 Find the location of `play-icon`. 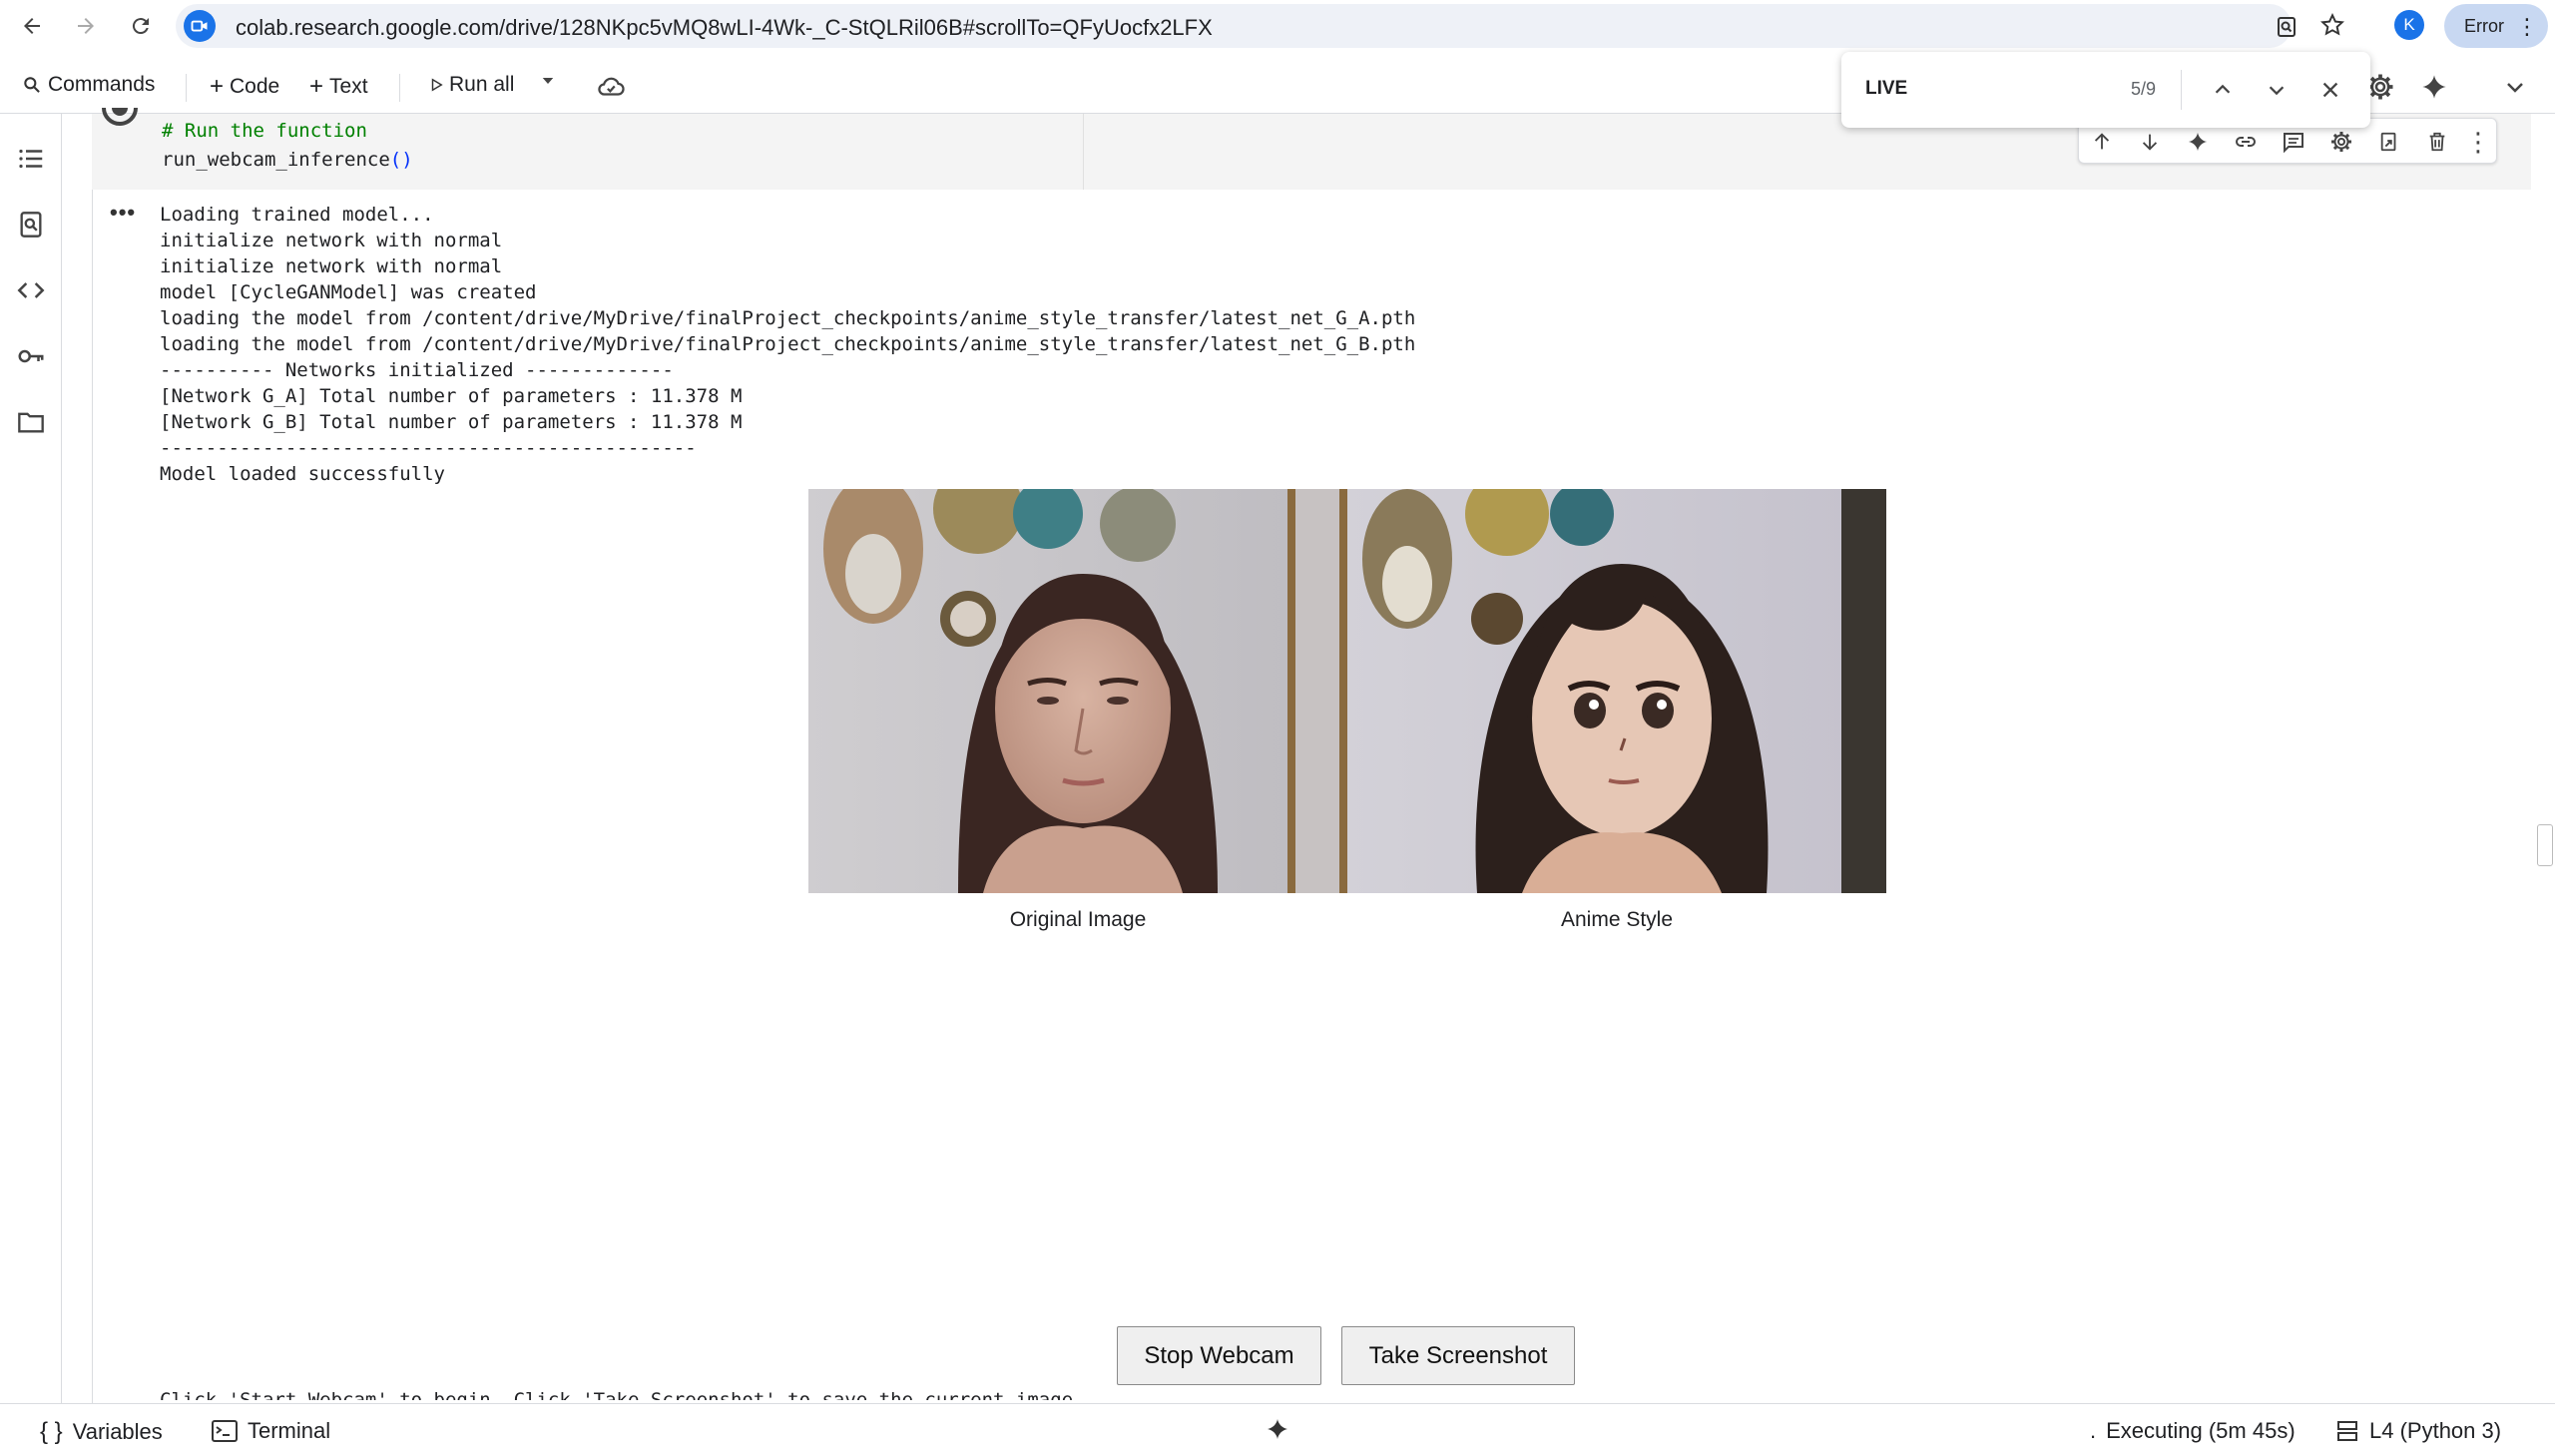

play-icon is located at coordinates (437, 85).